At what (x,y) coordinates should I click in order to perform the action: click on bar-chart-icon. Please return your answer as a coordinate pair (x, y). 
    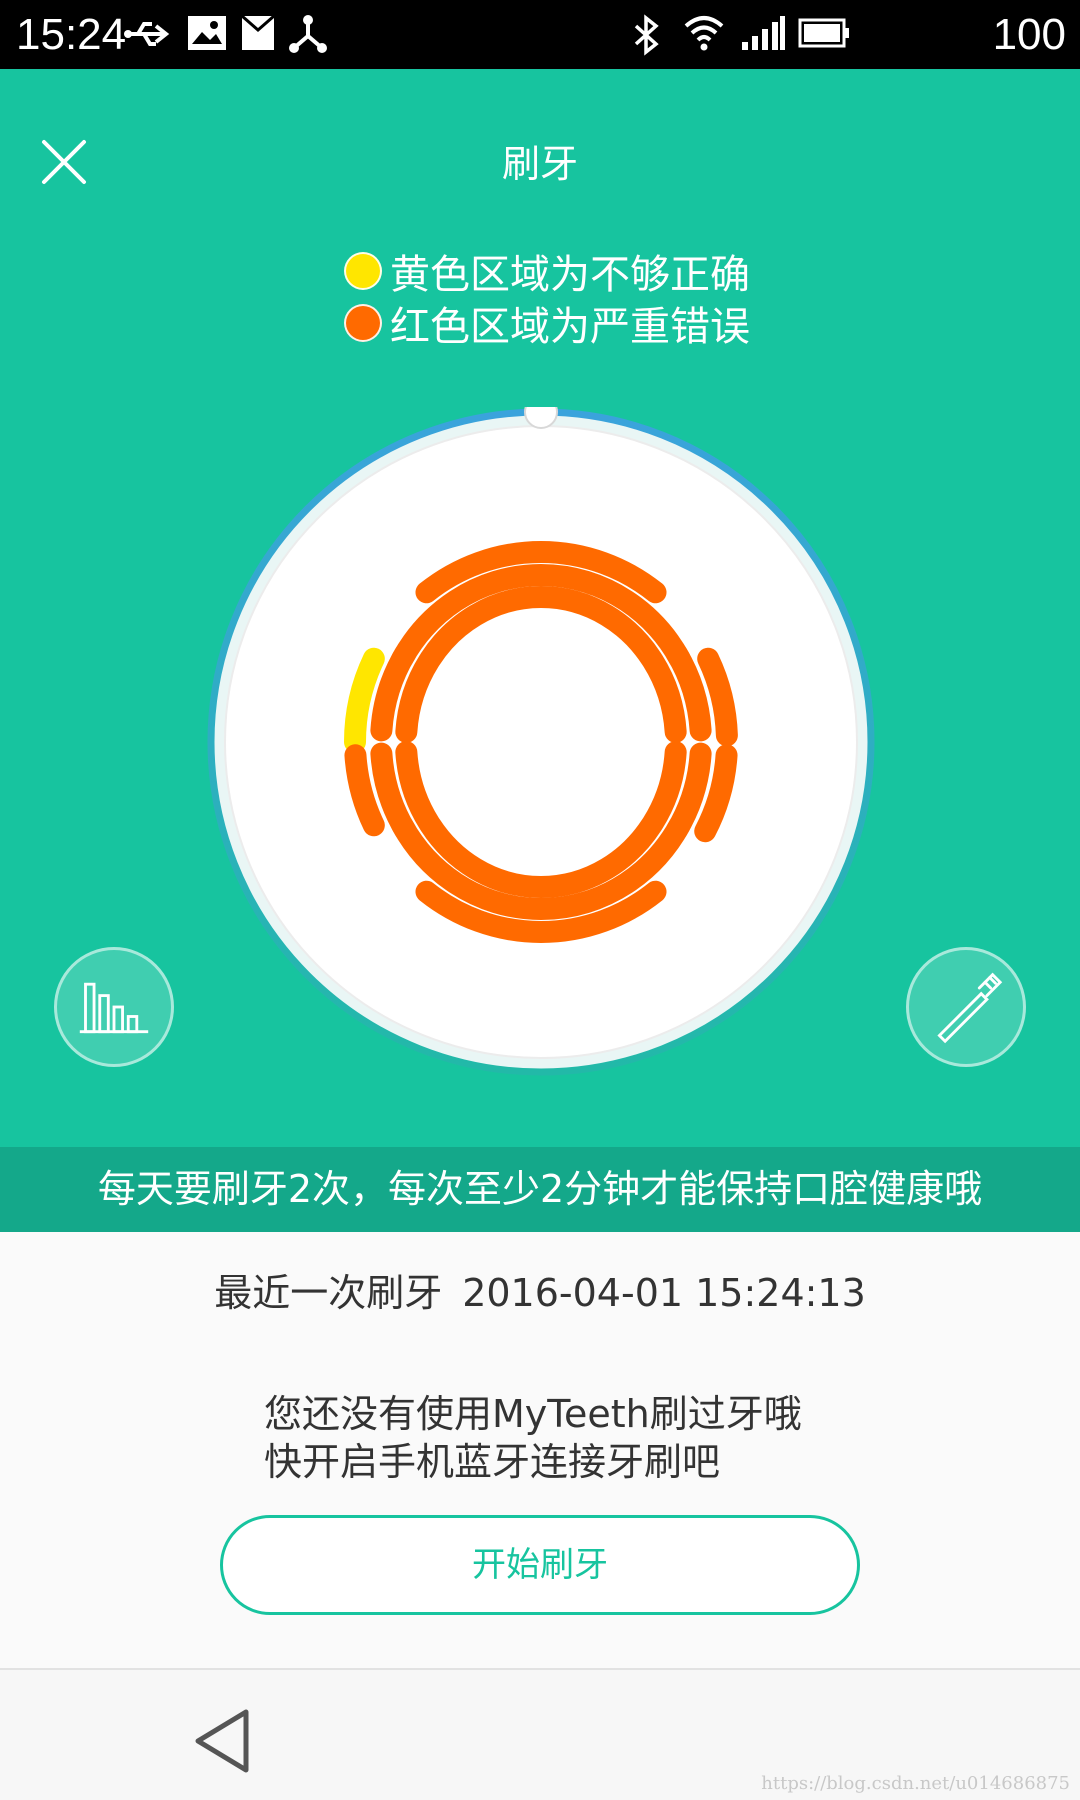
    Looking at the image, I should click on (114, 1008).